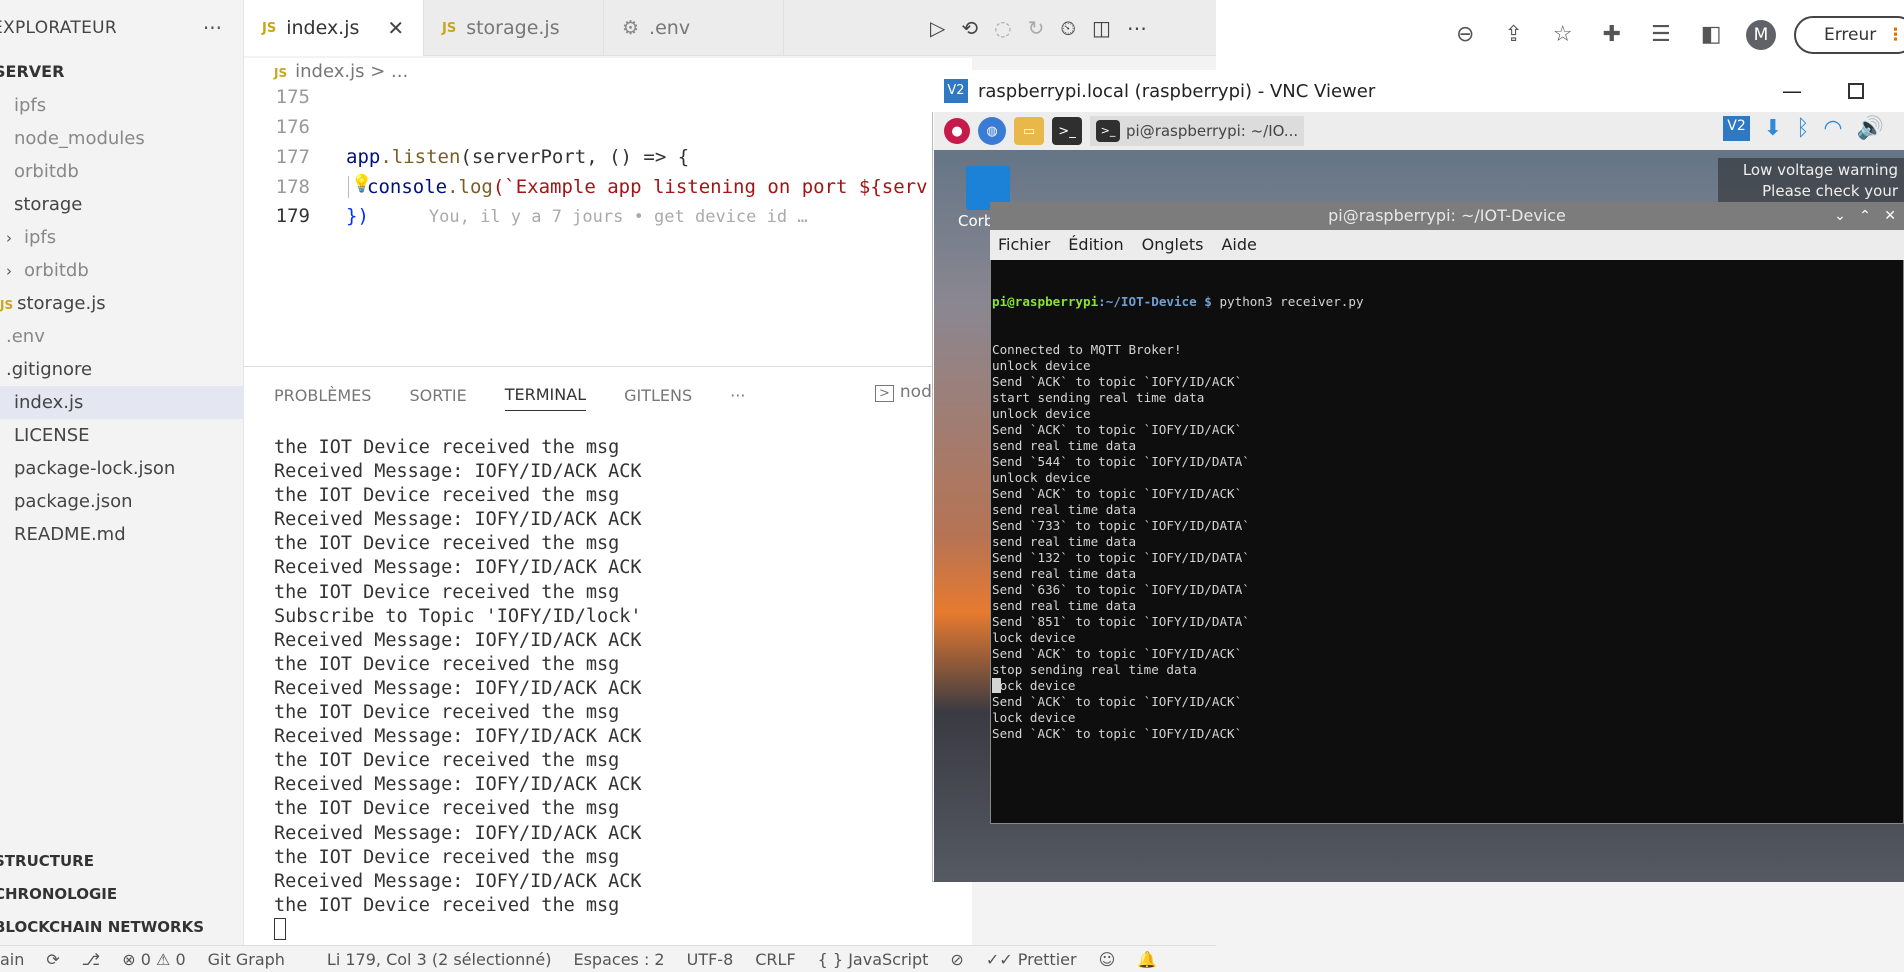  I want to click on vnc-server-icon: V2, so click(1736, 128).